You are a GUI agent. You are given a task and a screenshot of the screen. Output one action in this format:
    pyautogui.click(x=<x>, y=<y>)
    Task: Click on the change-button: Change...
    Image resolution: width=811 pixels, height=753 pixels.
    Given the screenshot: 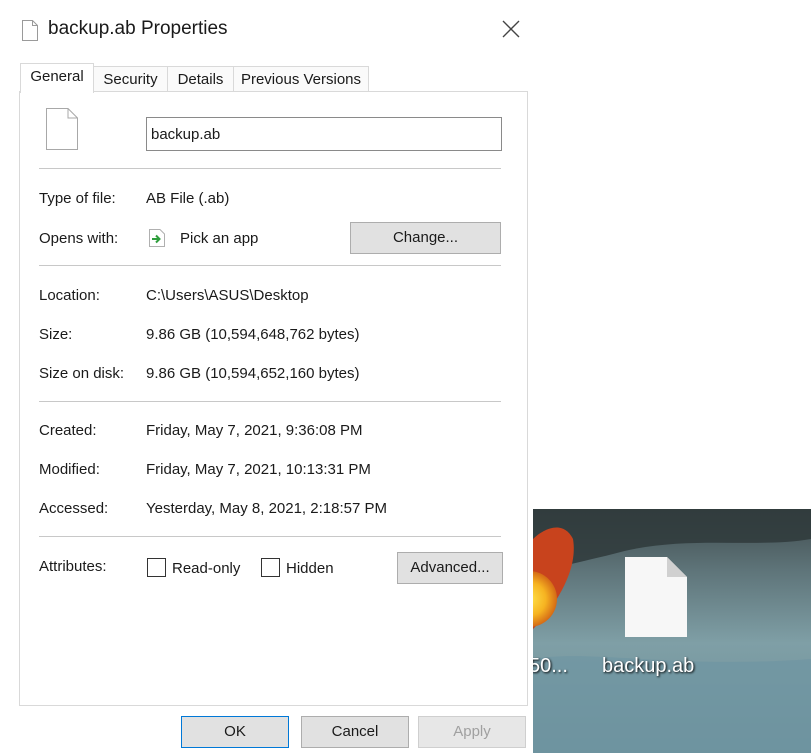 What is the action you would take?
    pyautogui.click(x=425, y=238)
    